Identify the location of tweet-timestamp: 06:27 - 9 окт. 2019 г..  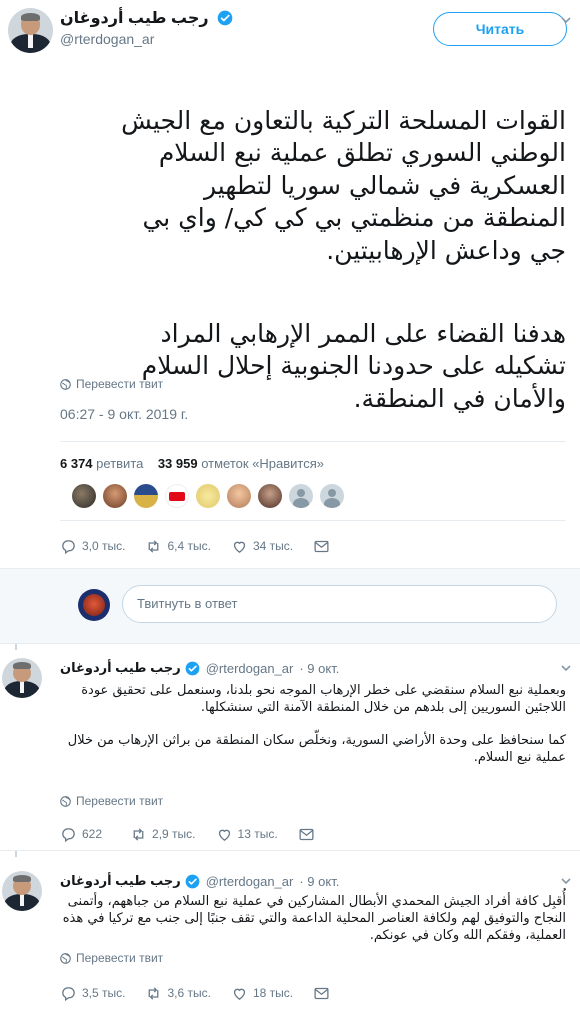
(124, 414).